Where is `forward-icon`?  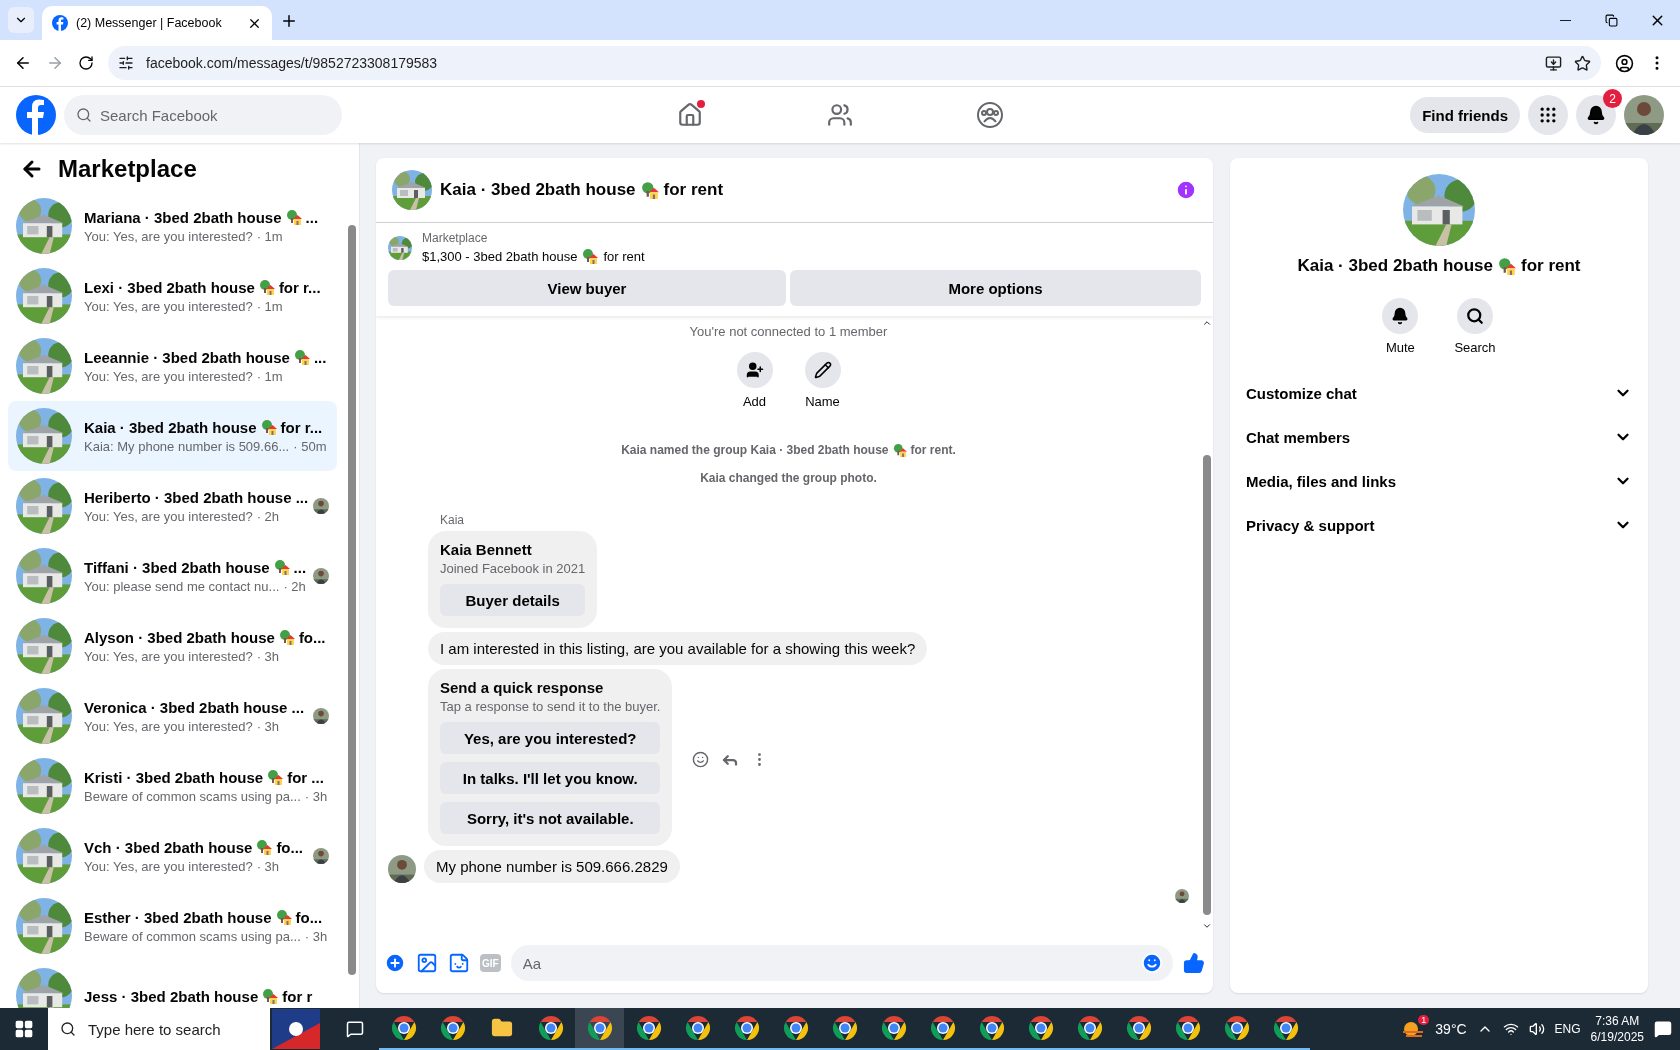
forward-icon is located at coordinates (55, 63).